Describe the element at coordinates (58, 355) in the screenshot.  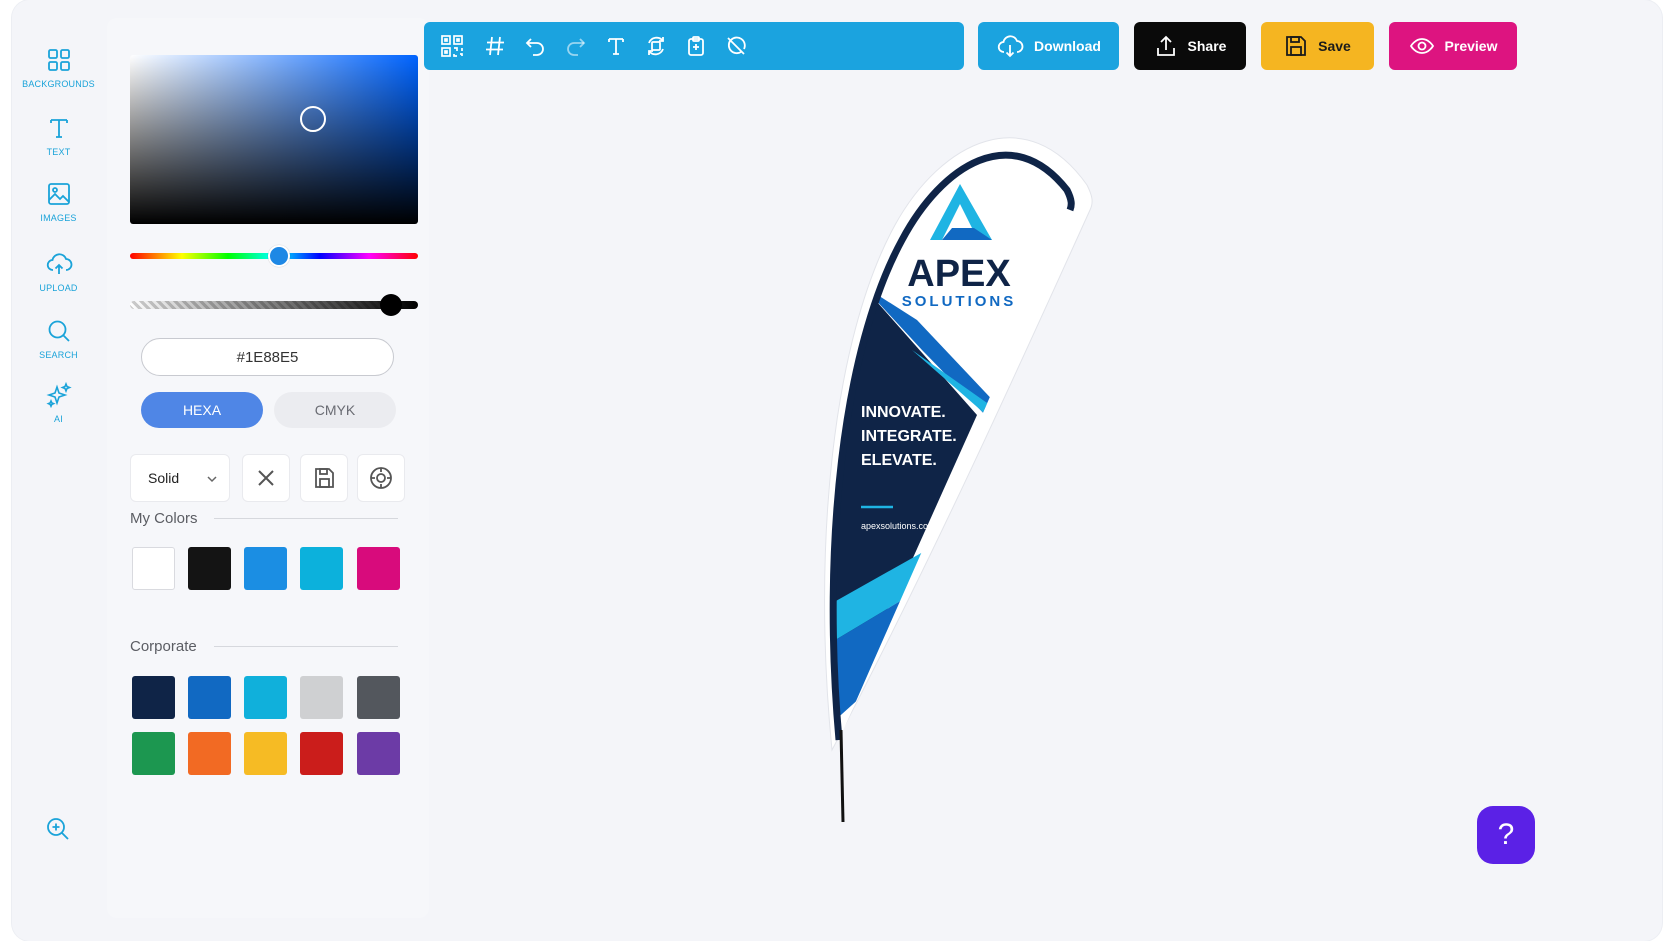
I see `rail-label-search: SEARCH` at that location.